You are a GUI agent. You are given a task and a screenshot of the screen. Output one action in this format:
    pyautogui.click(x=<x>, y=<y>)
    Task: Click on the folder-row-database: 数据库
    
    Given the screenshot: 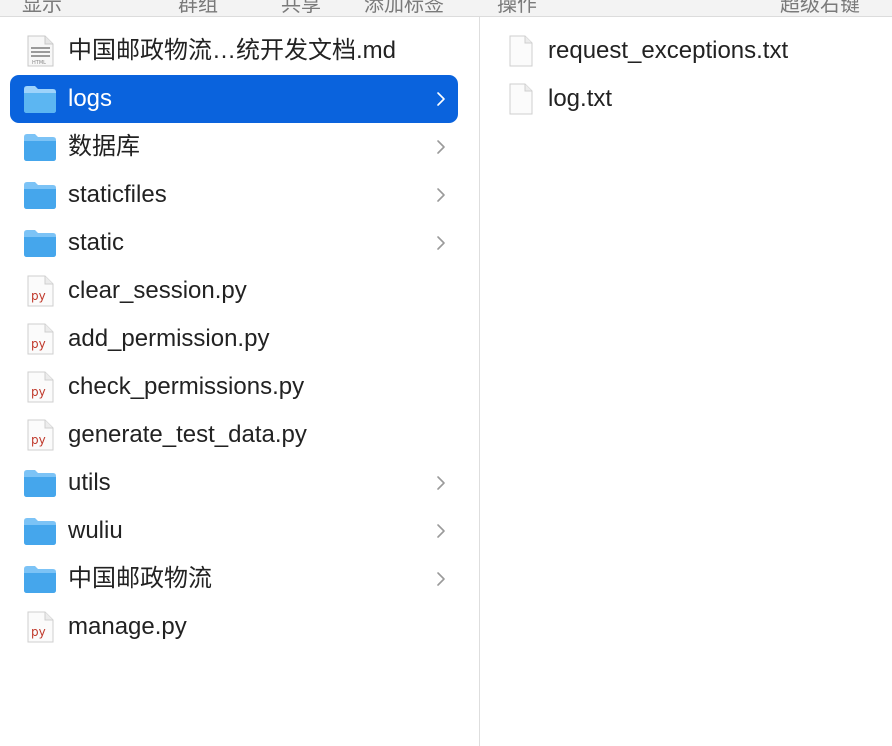 What is the action you would take?
    pyautogui.click(x=234, y=147)
    